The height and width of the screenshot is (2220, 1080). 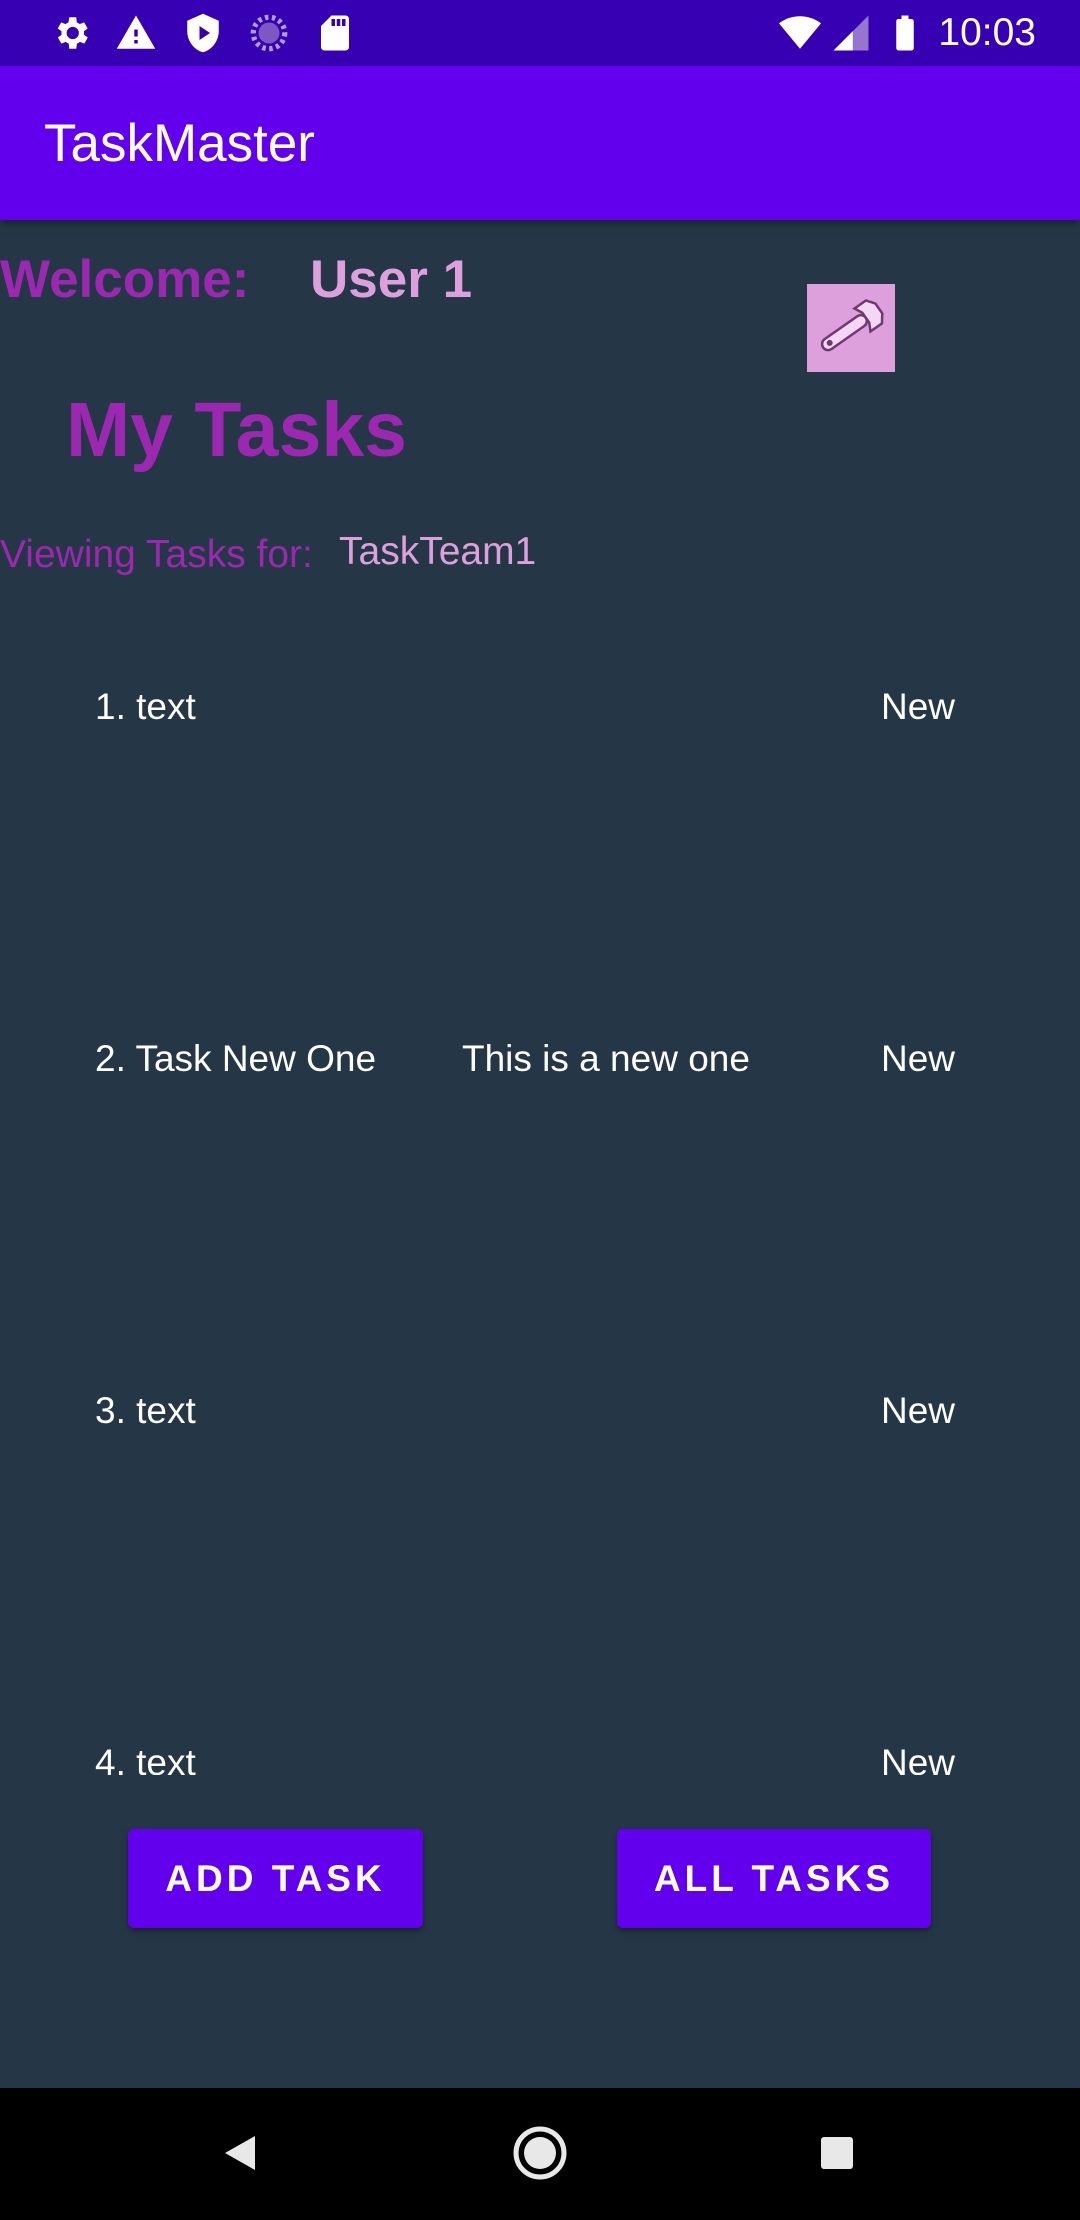 What do you see at coordinates (145, 1410) in the screenshot?
I see `task-title: 3. text` at bounding box center [145, 1410].